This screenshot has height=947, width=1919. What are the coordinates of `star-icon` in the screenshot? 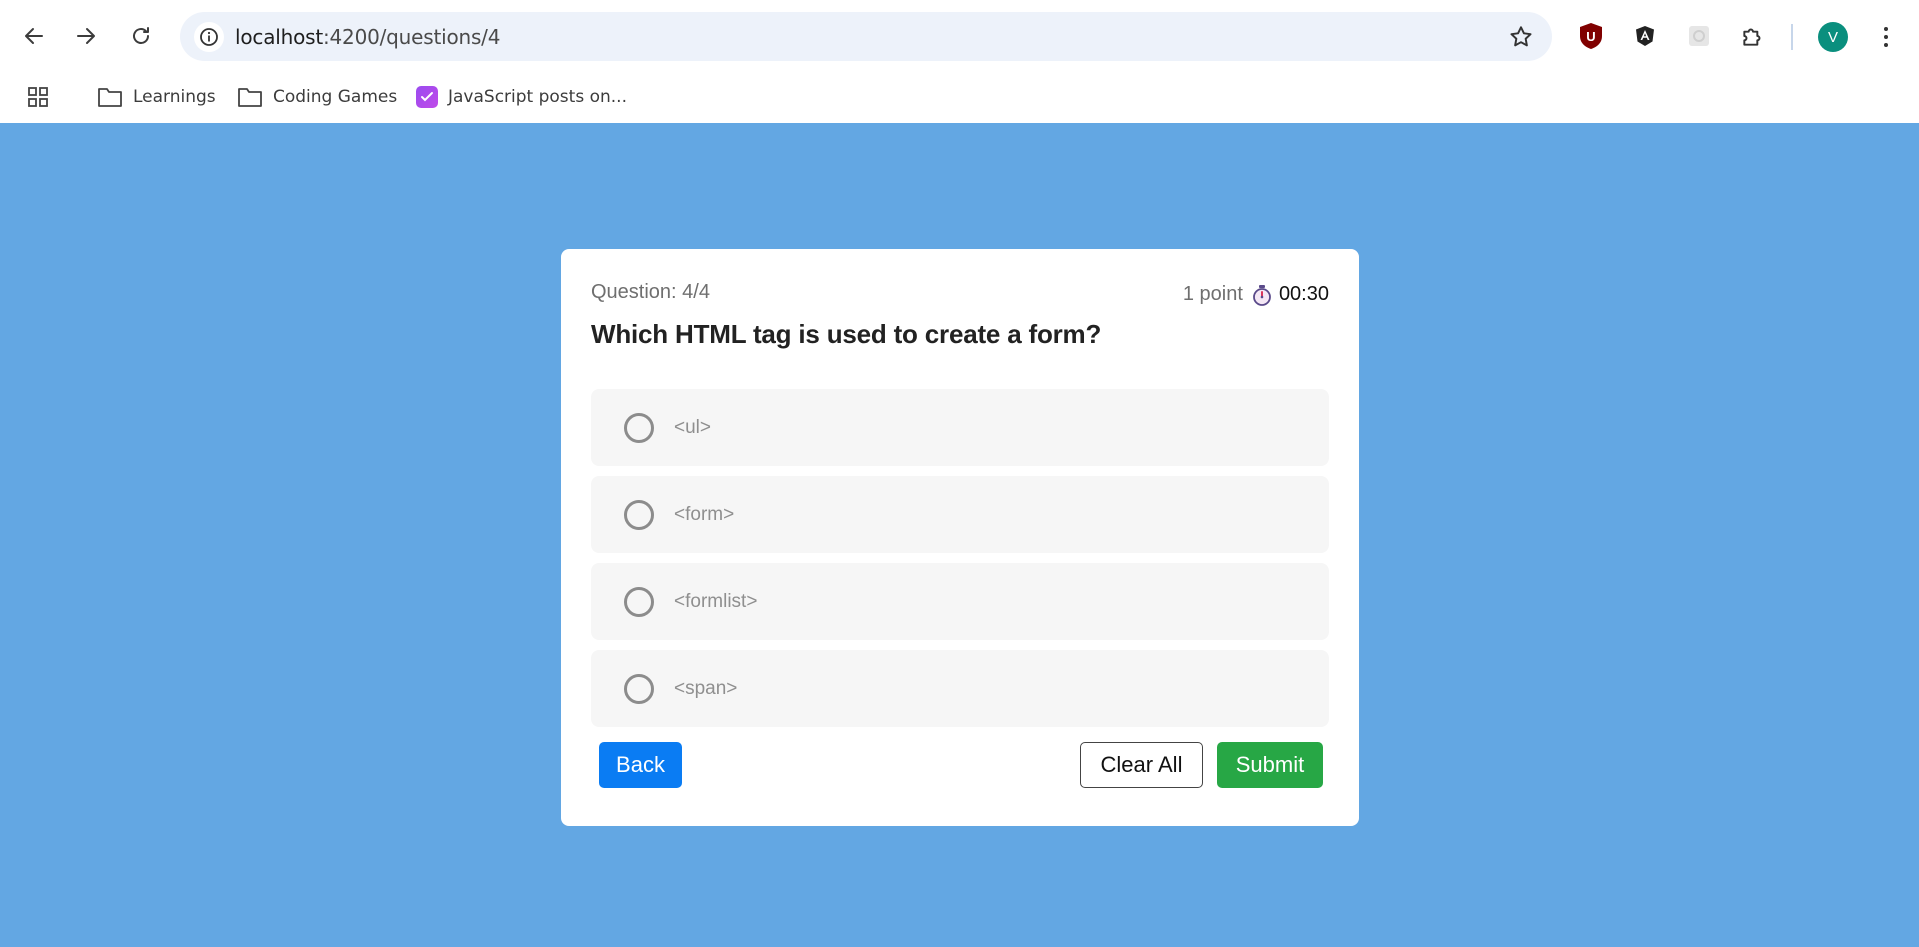 It's located at (1521, 36).